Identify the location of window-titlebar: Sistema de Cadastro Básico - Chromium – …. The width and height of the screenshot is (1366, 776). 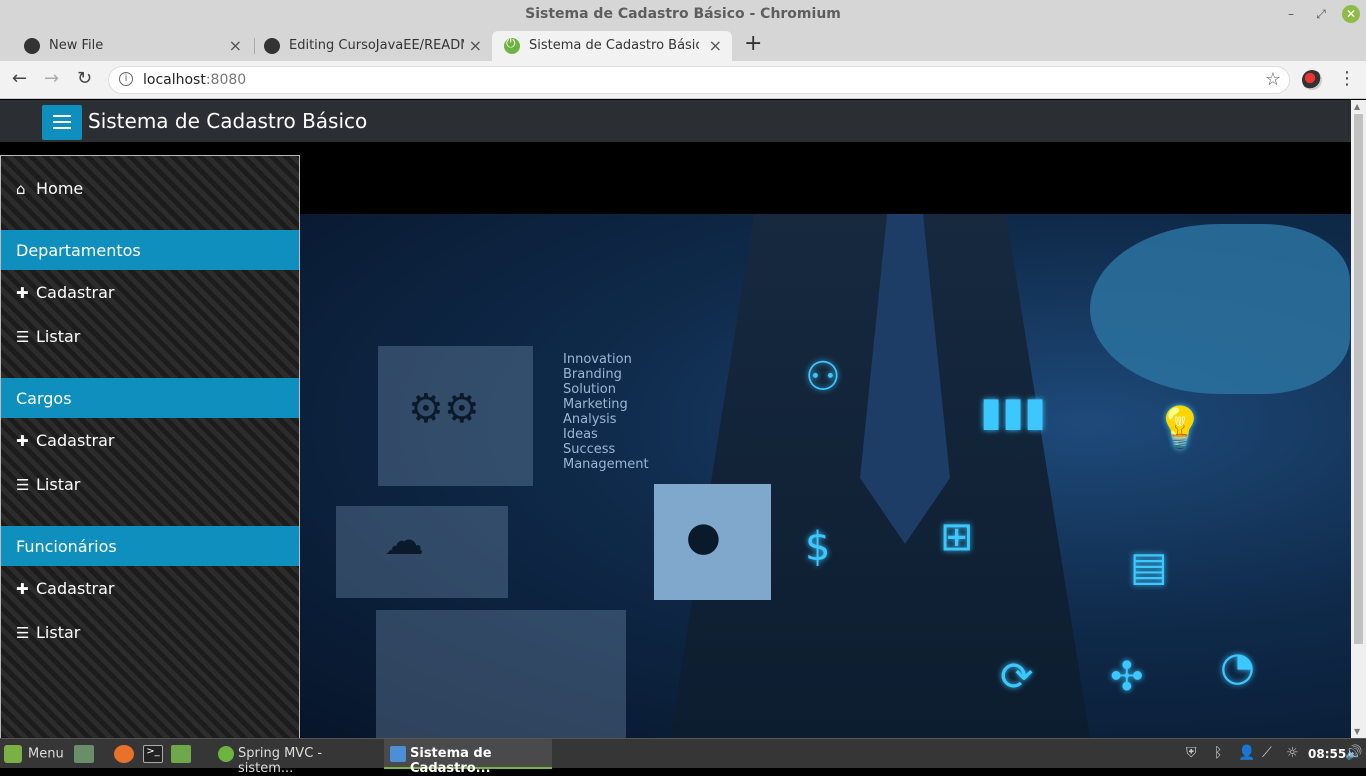
(683, 14).